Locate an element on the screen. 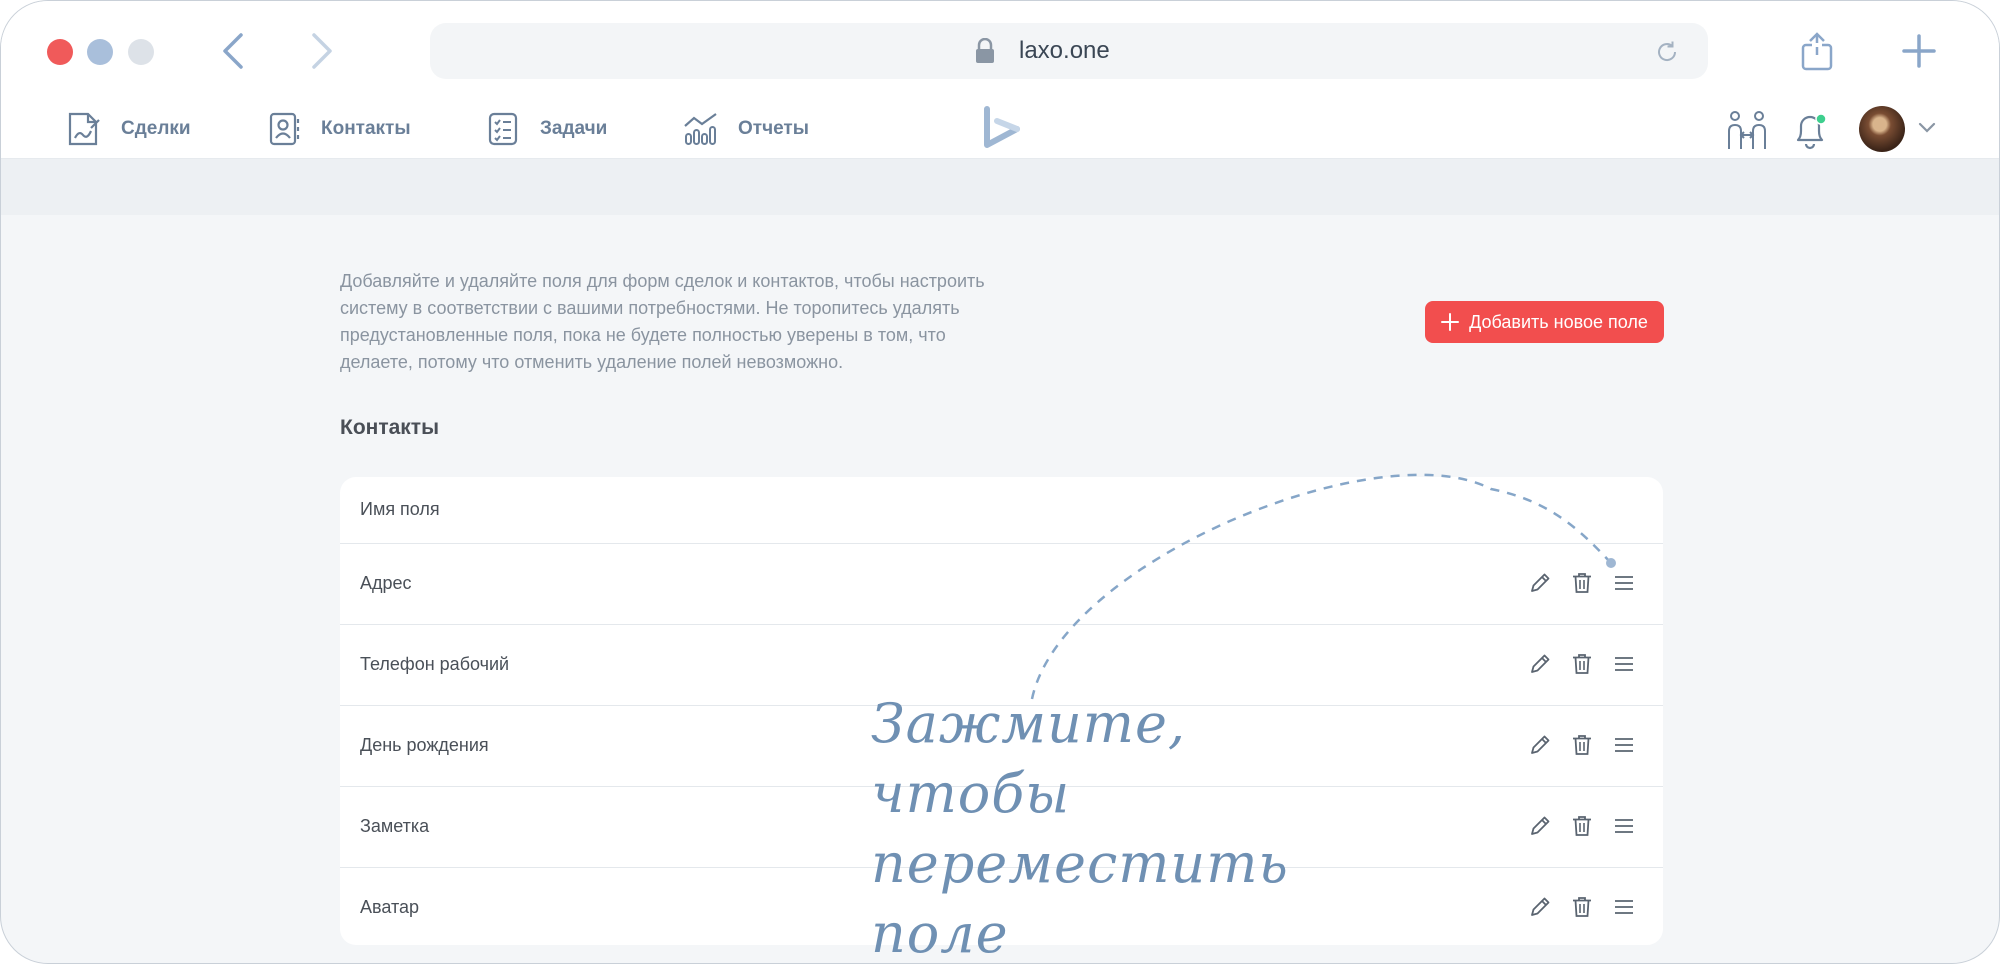  nav-item-label: Сделки is located at coordinates (156, 128).